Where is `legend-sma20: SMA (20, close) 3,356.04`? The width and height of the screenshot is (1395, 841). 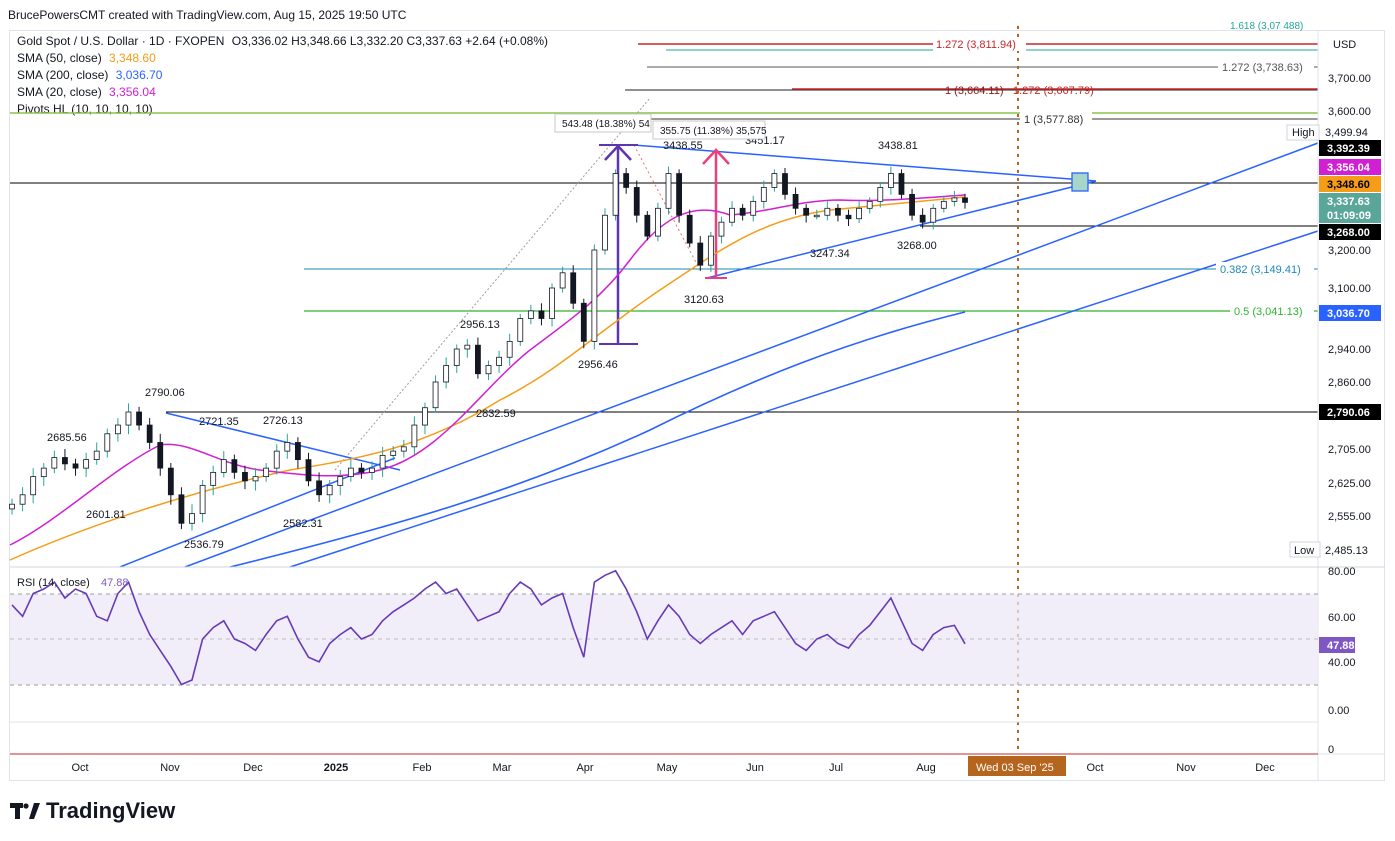
legend-sma20: SMA (20, close) 3,356.04 is located at coordinates (86, 92).